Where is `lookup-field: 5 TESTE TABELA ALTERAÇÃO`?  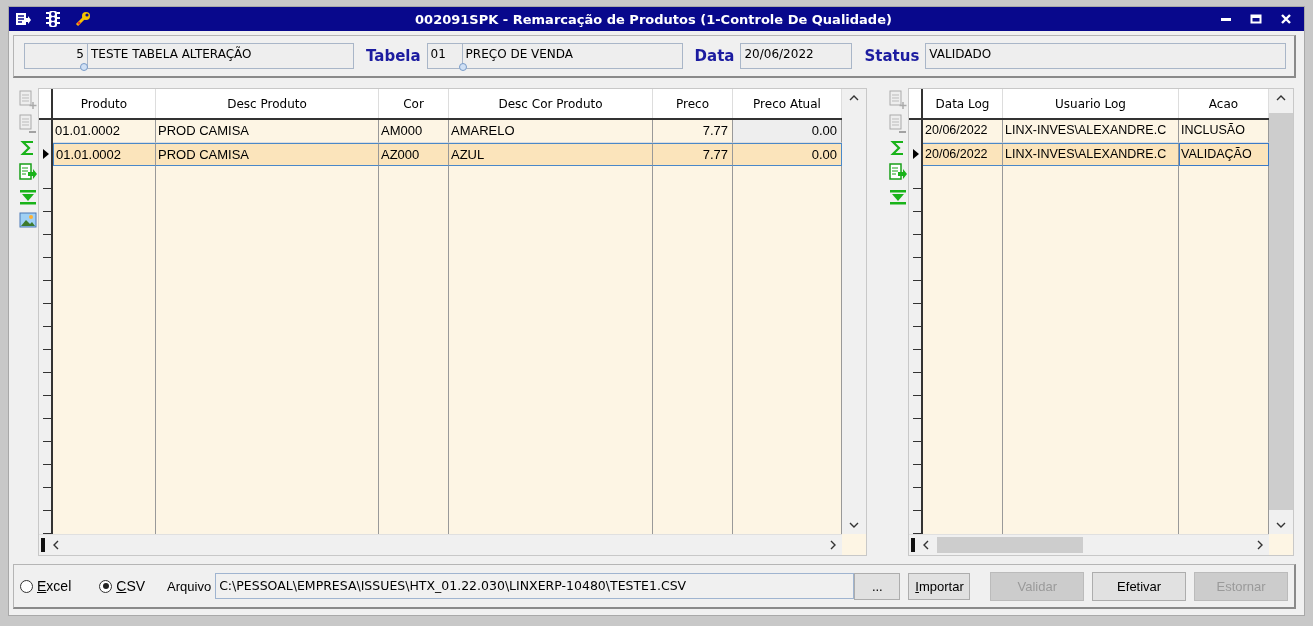 lookup-field: 5 TESTE TABELA ALTERAÇÃO is located at coordinates (189, 56).